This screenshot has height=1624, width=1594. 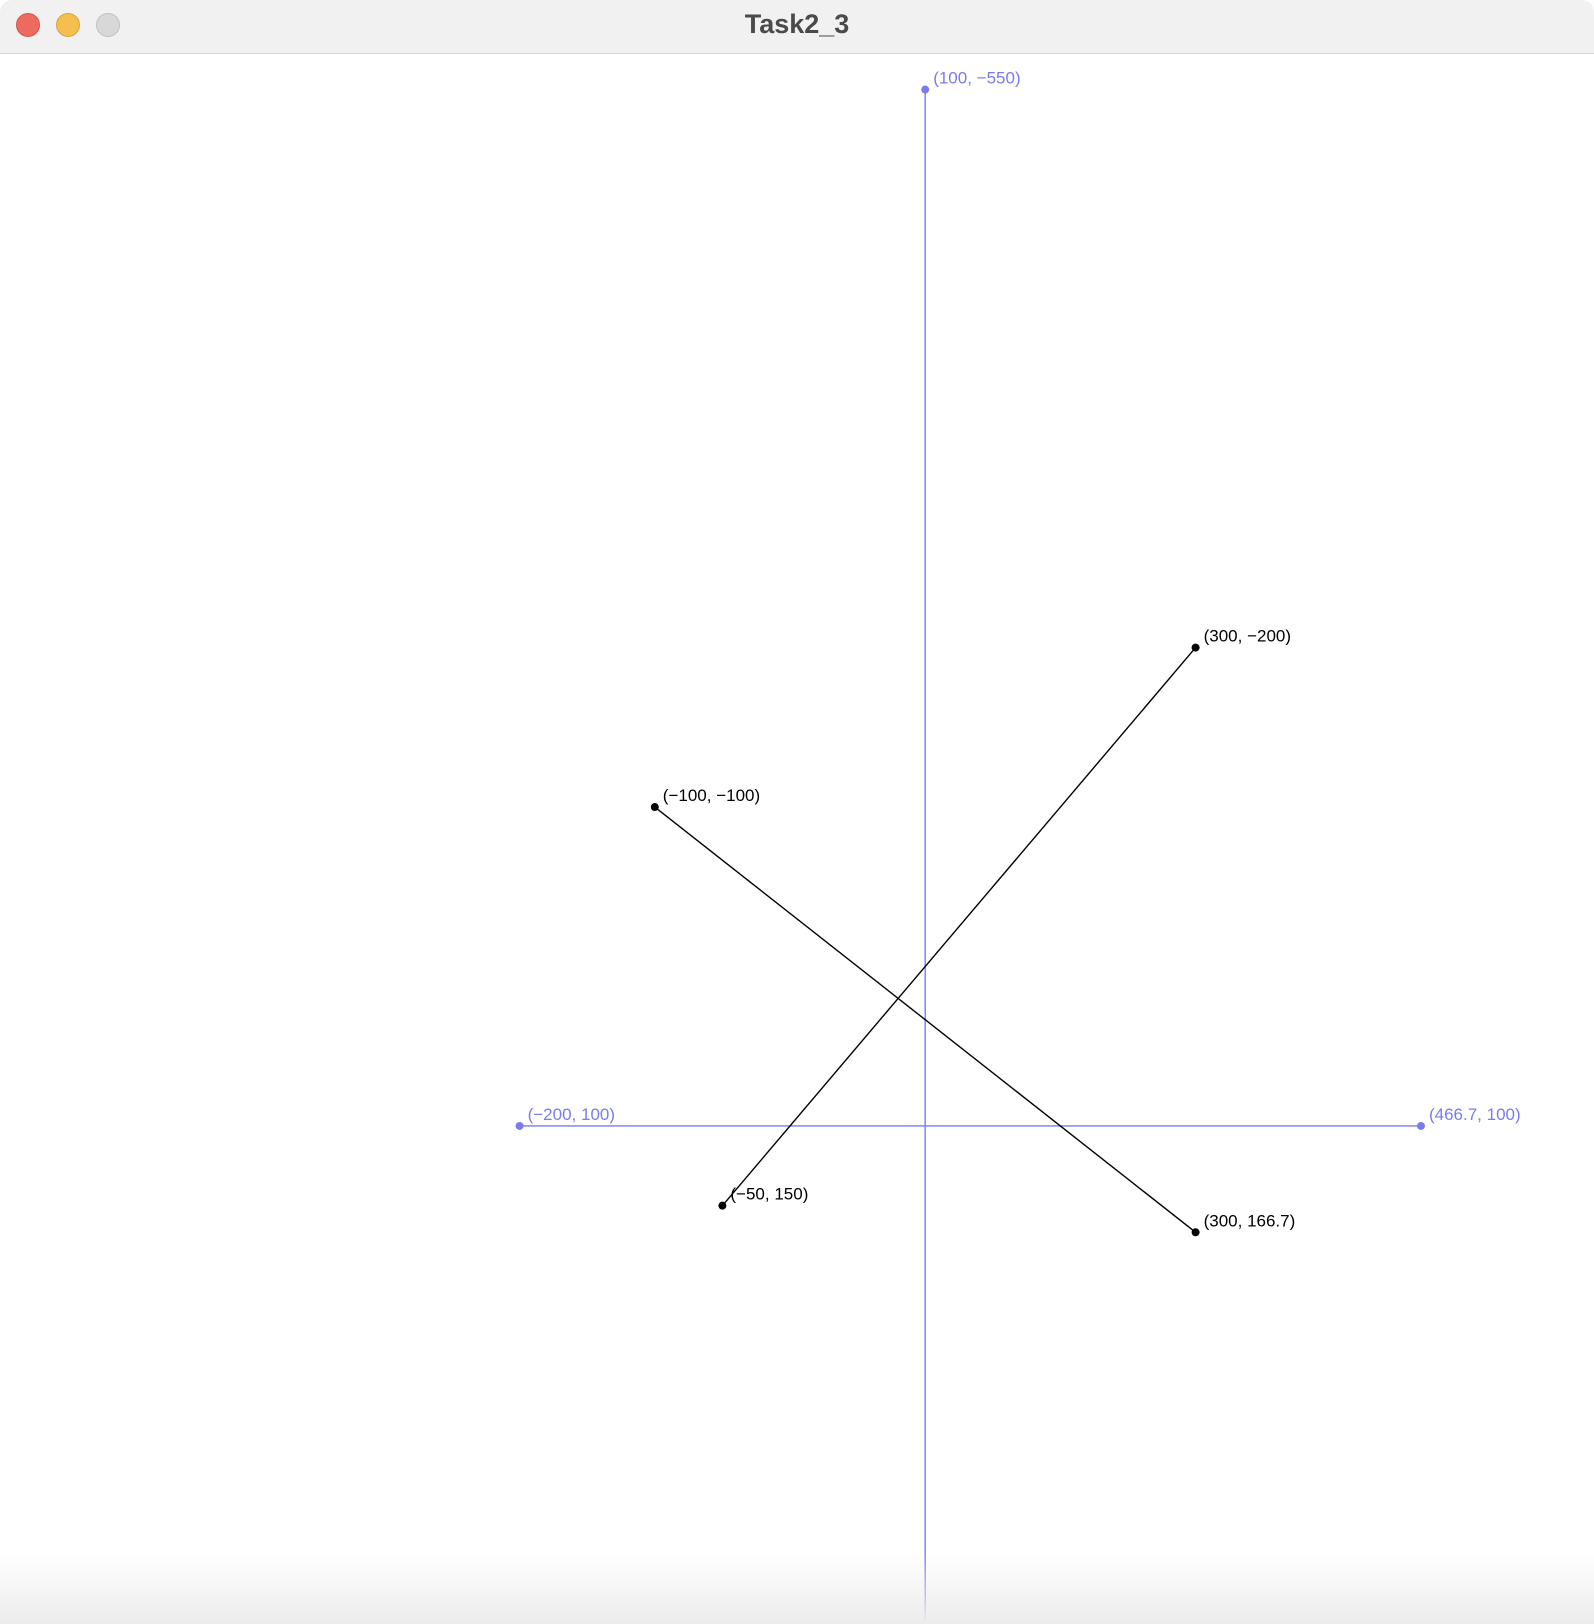 I want to click on segment-b-line, so click(x=959, y=927).